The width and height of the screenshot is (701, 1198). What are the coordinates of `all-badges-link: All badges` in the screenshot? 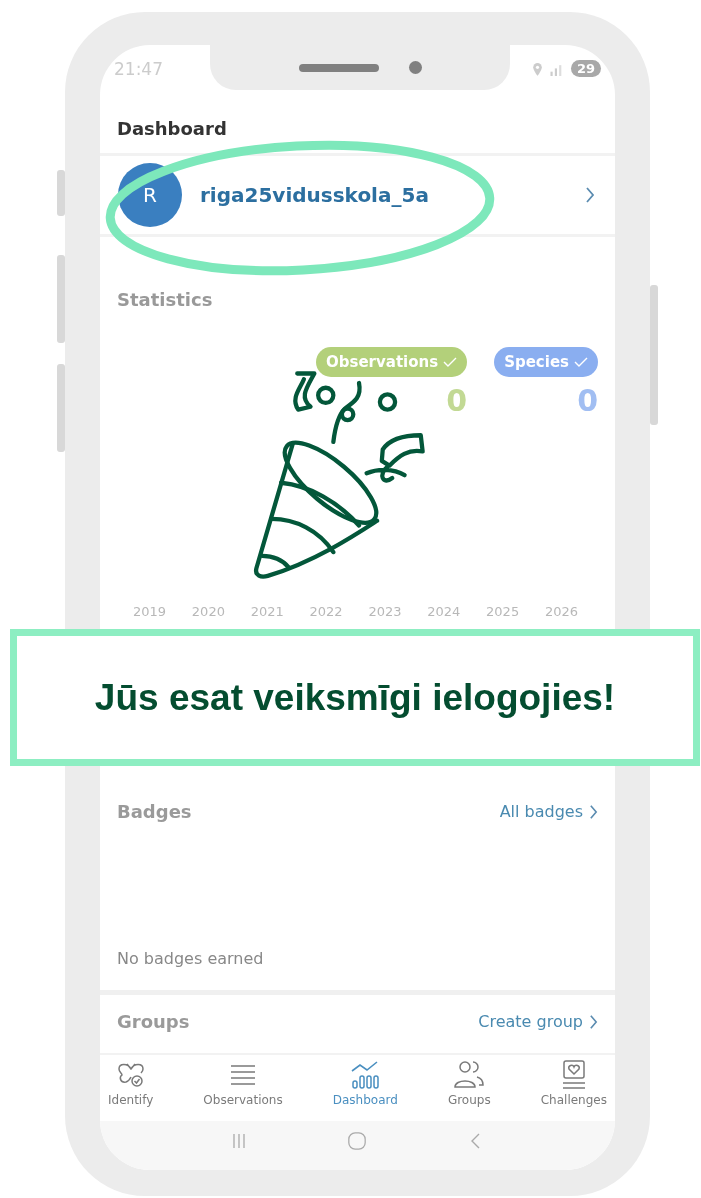 It's located at (548, 811).